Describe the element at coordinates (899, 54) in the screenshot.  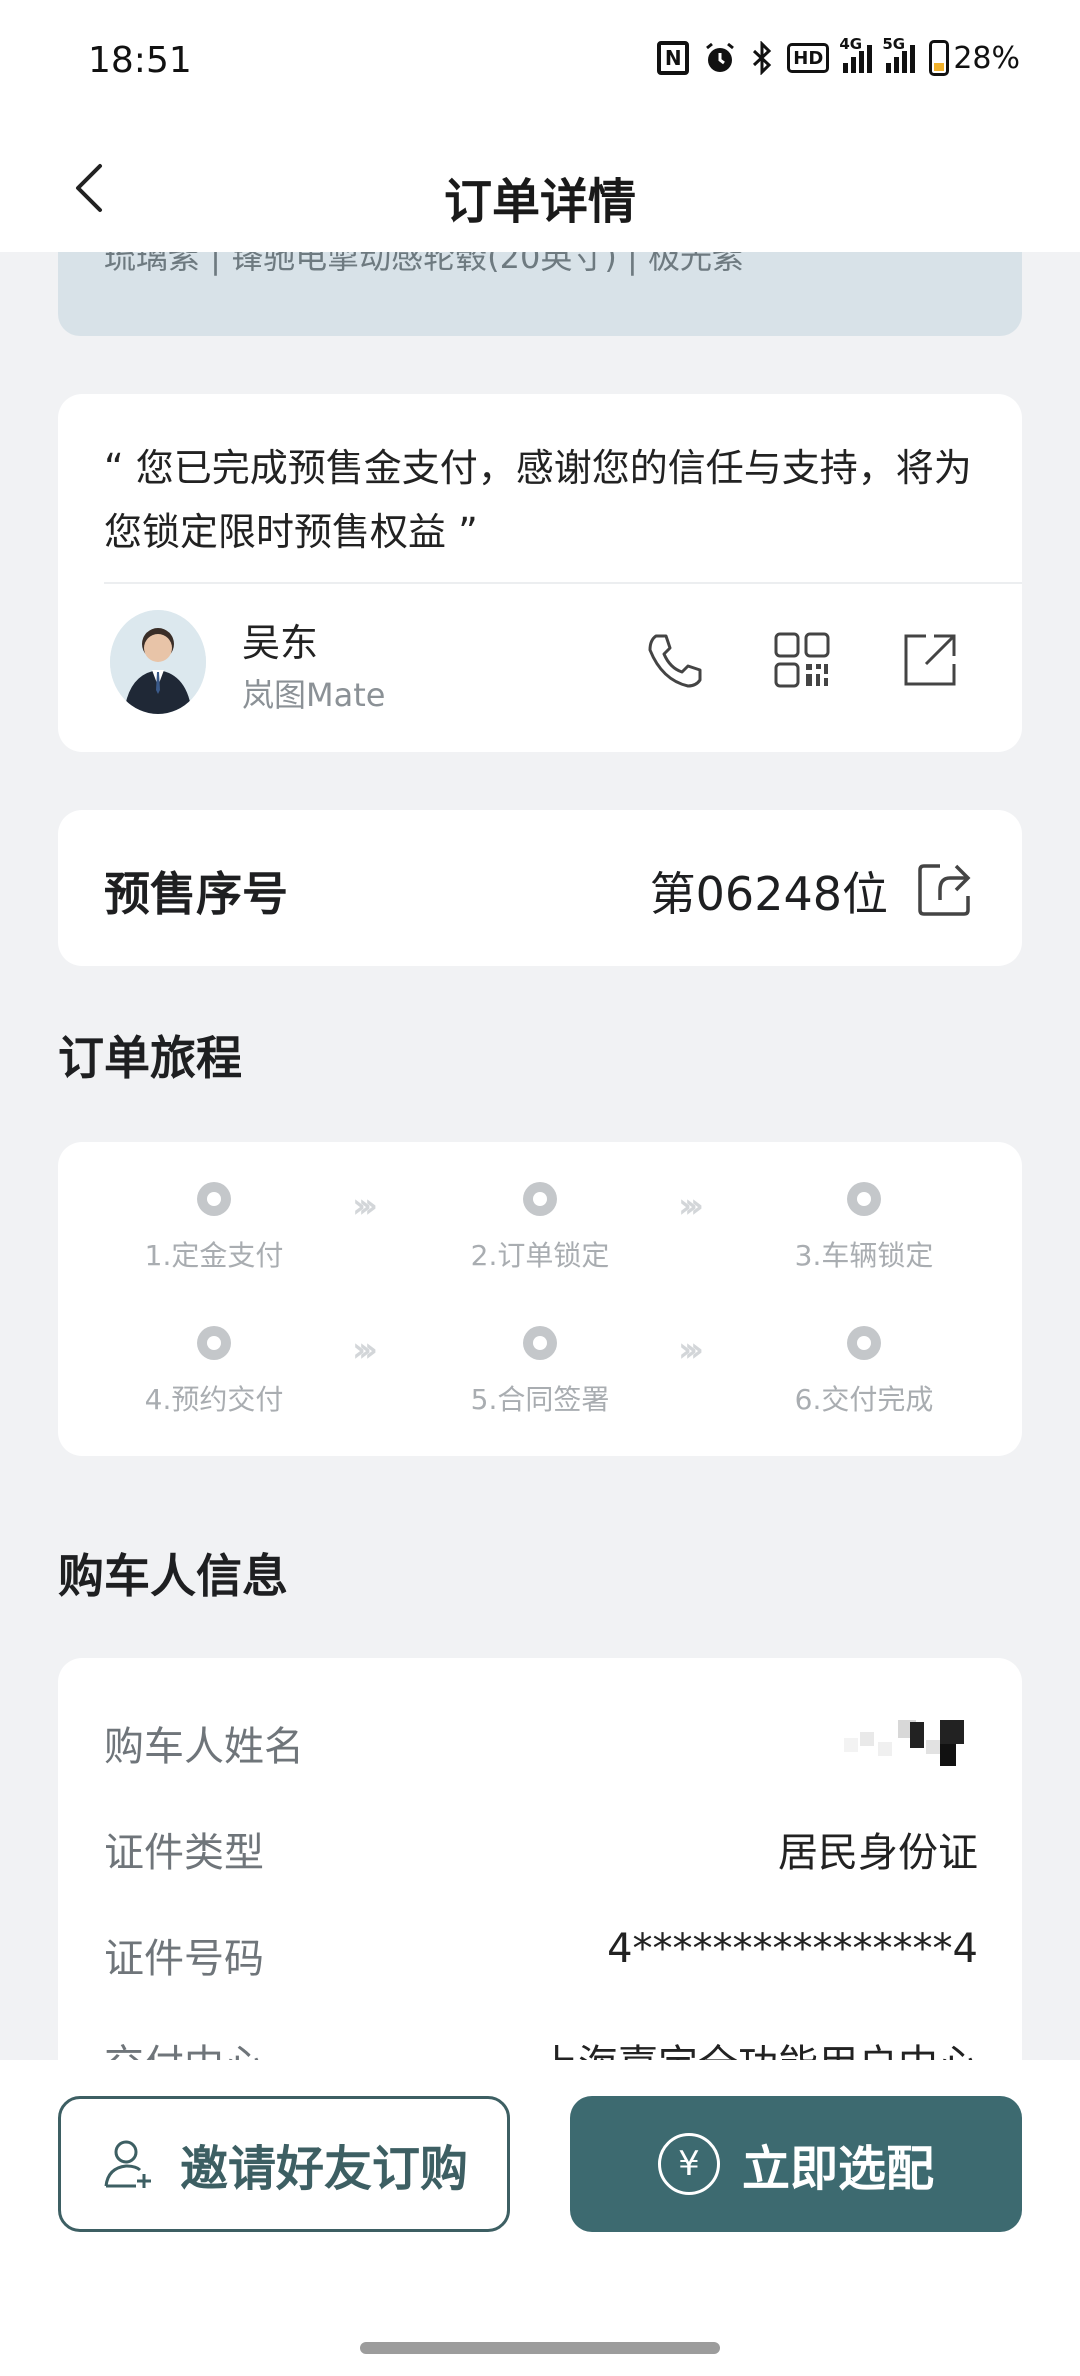
I see `signal-5g-icon: 5G` at that location.